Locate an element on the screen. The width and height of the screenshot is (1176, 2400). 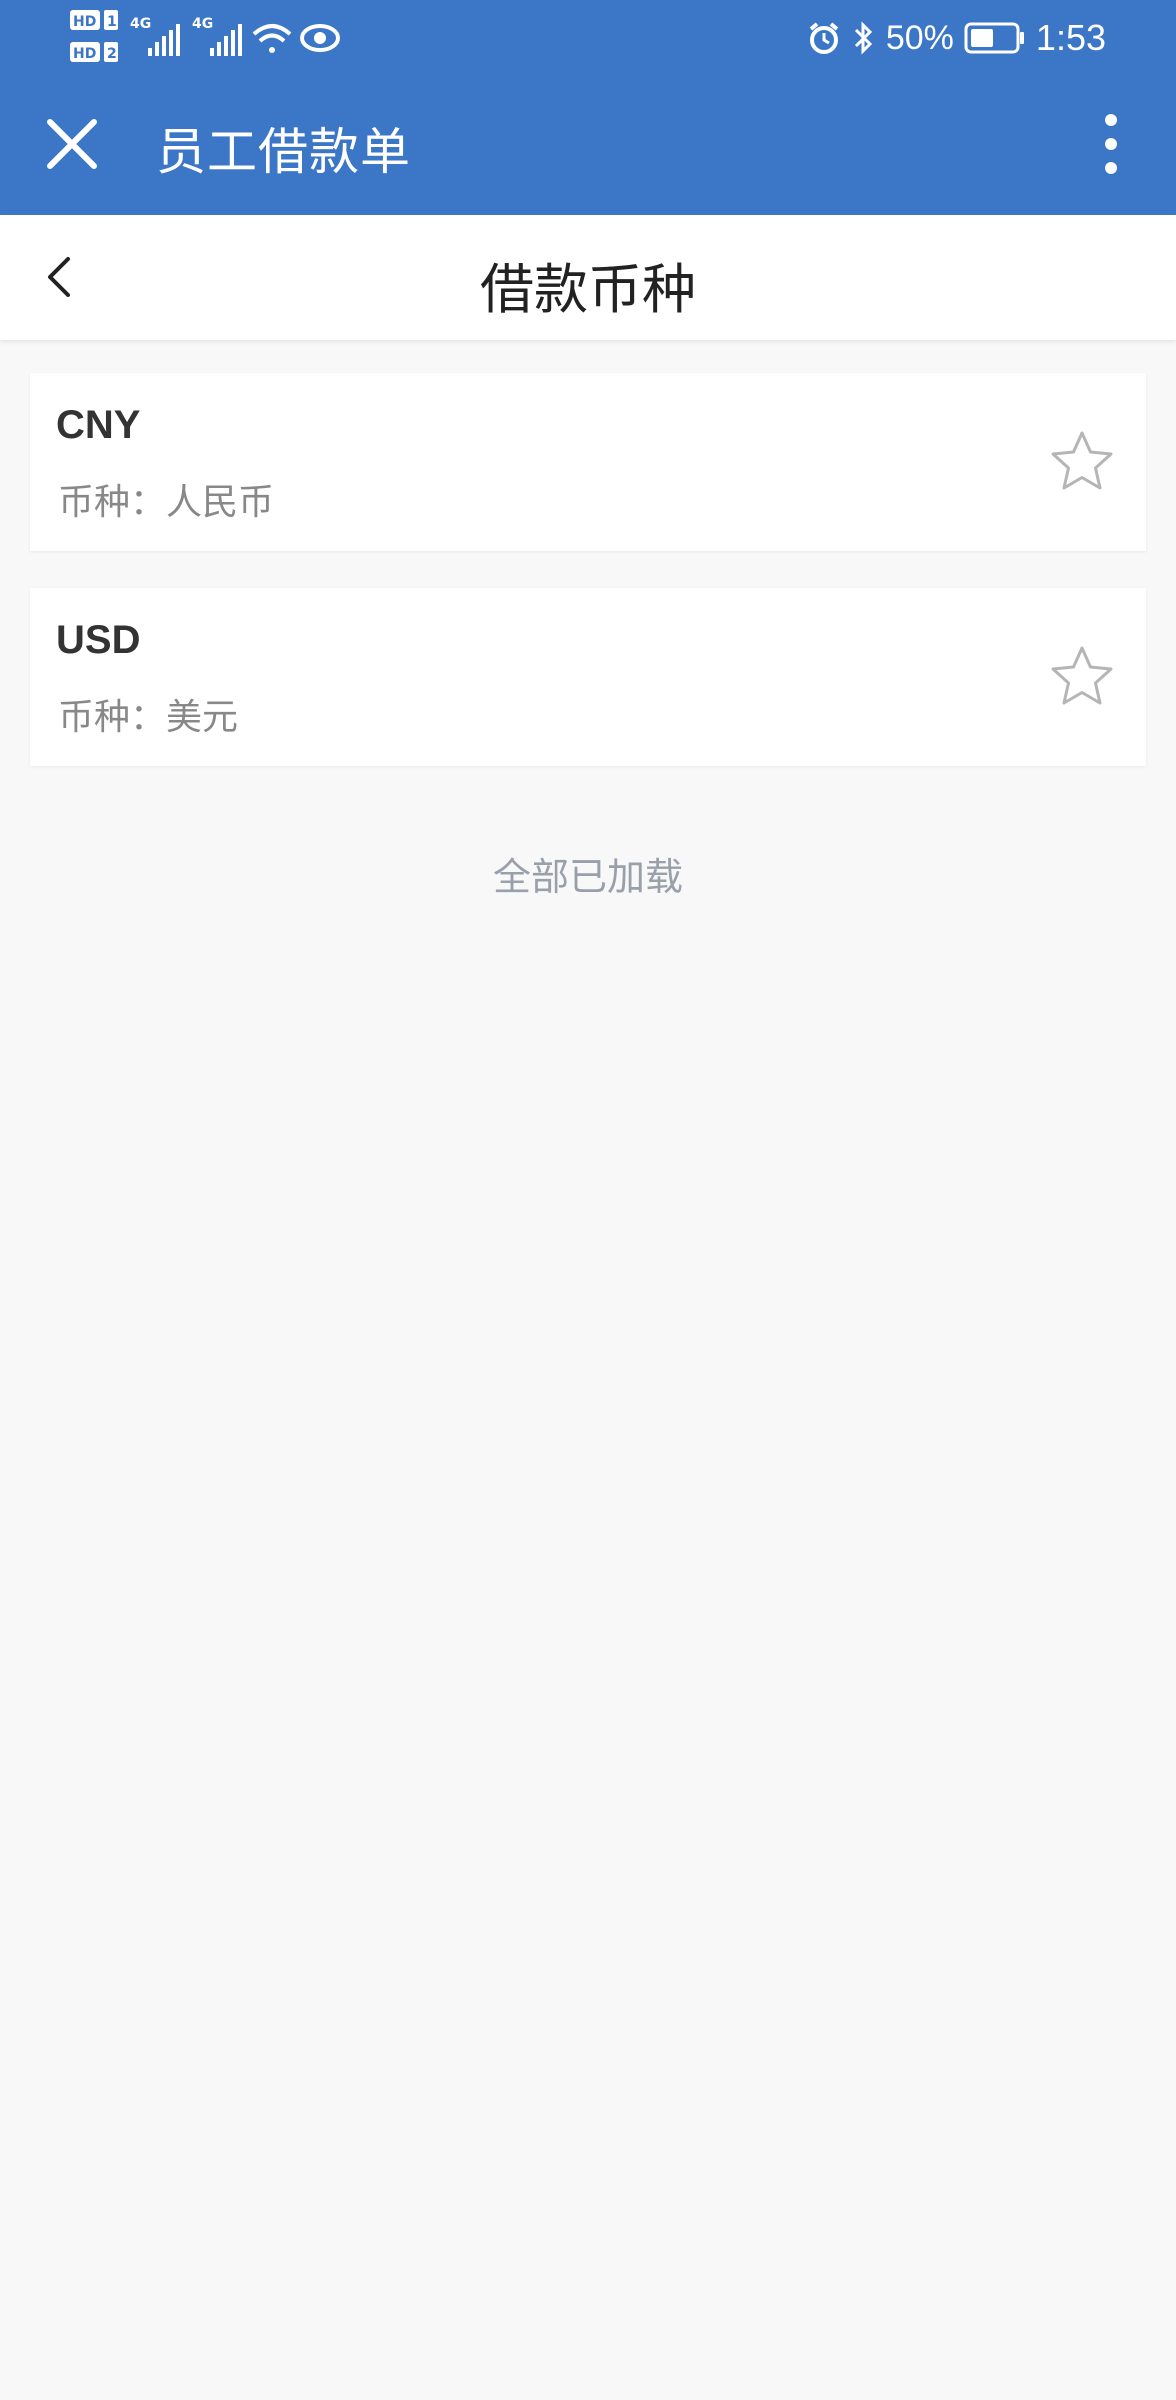
app-bar: HD 1 HD 2 4G 4G 50% 1:53 员工借款单 is located at coordinates (588, 107).